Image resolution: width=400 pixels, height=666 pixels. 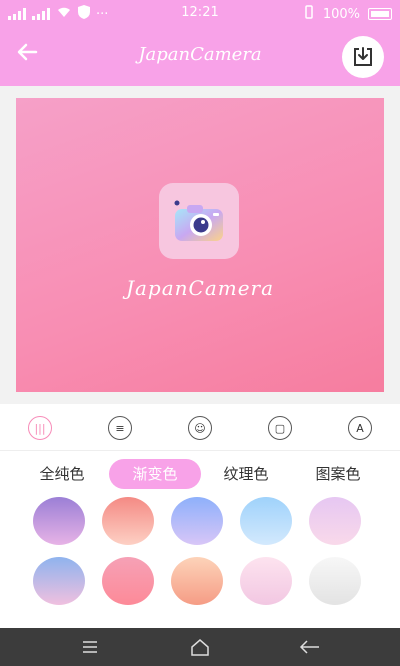 I want to click on home-icon, so click(x=200, y=647).